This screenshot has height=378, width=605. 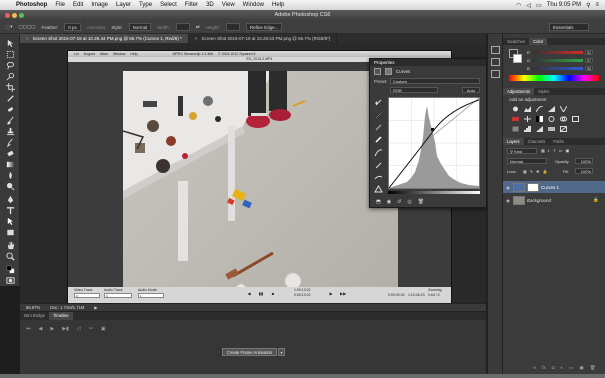 What do you see at coordinates (558, 141) in the screenshot?
I see `tab-paths: Paths` at bounding box center [558, 141].